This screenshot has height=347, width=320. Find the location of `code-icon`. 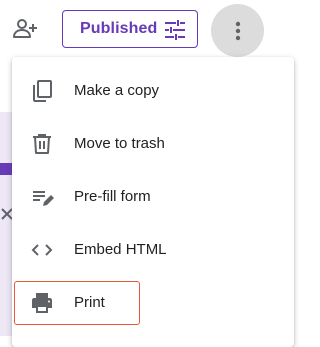

code-icon is located at coordinates (42, 250).